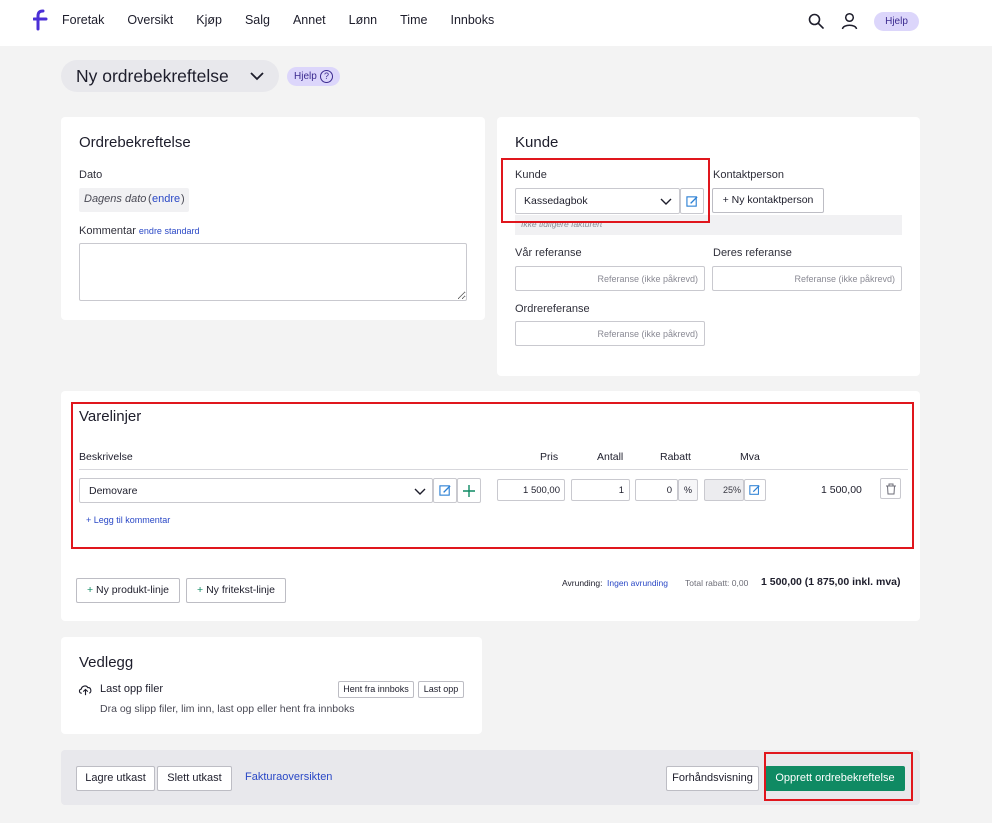  I want to click on comment-label-text: Kommentar, so click(107, 231).